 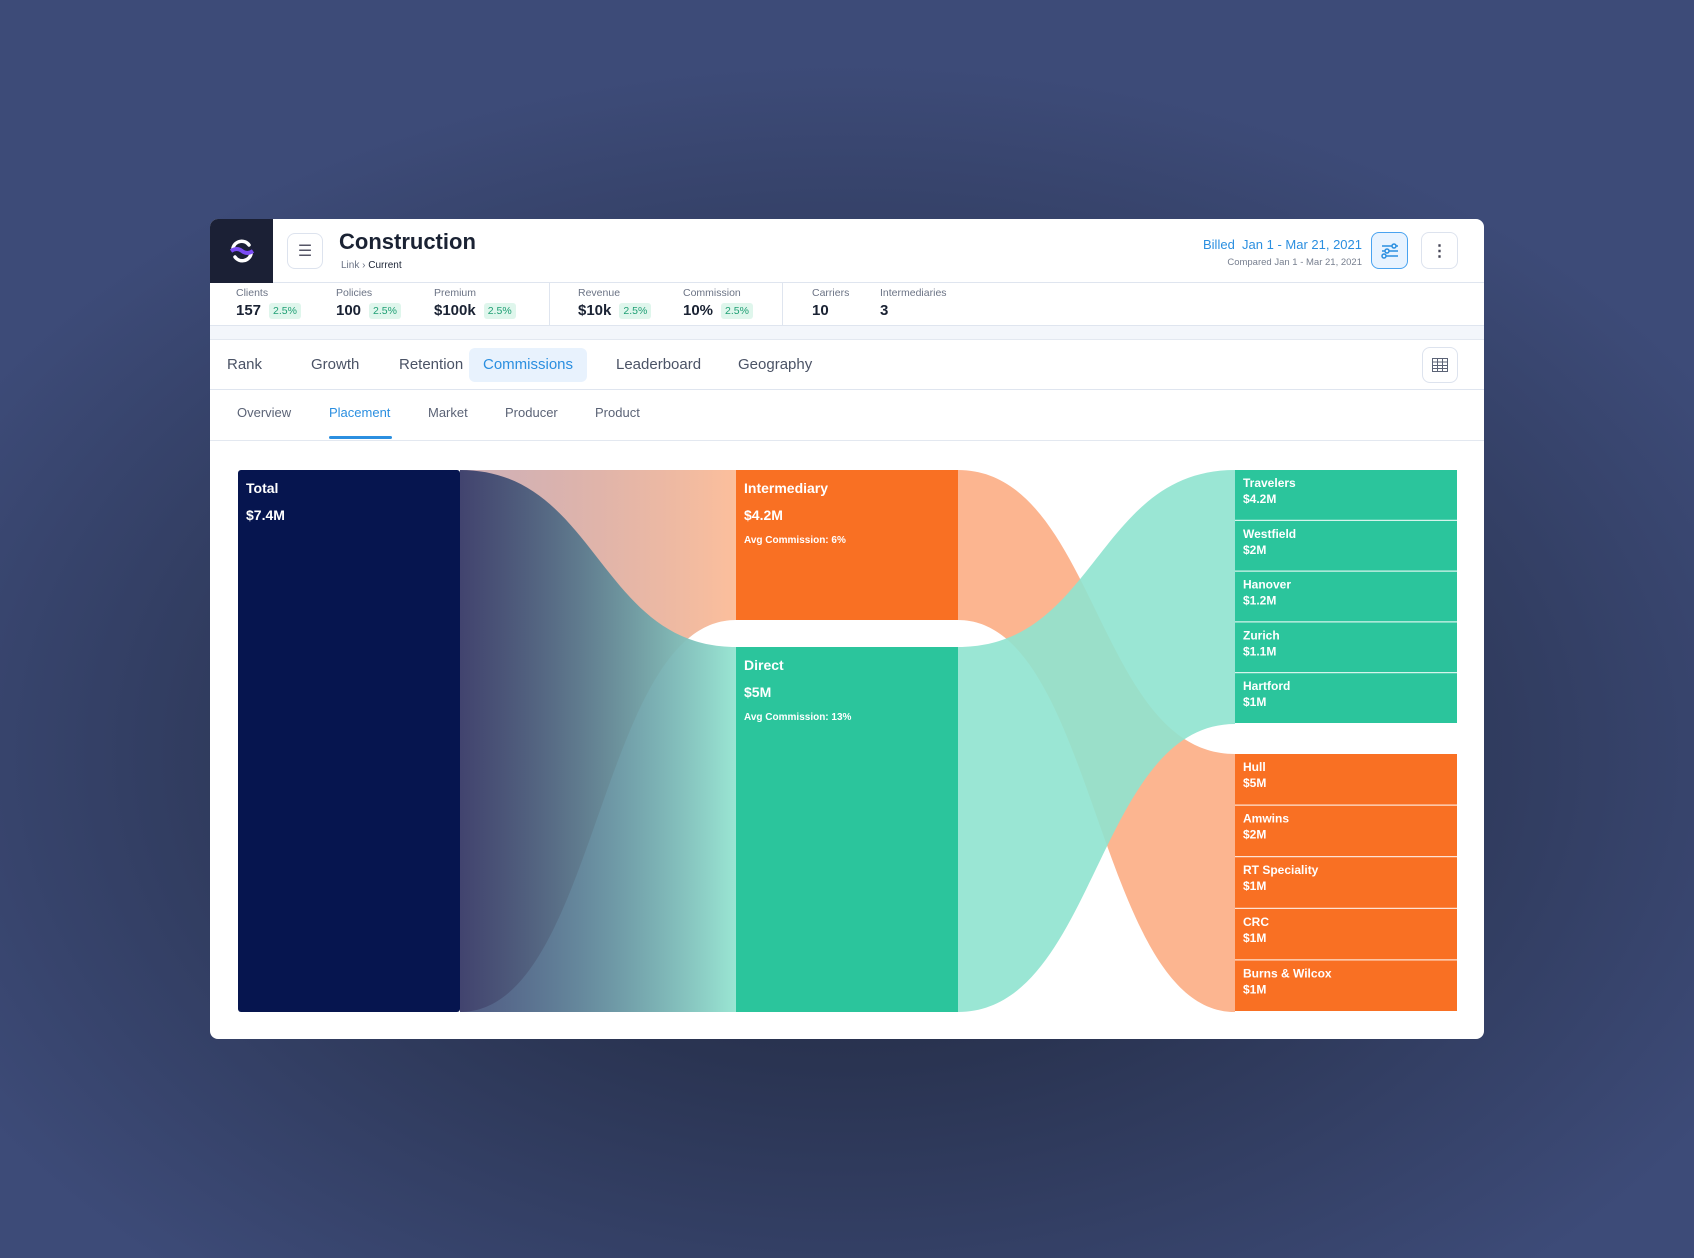 I want to click on carrier-label: Travelers, so click(x=1269, y=483).